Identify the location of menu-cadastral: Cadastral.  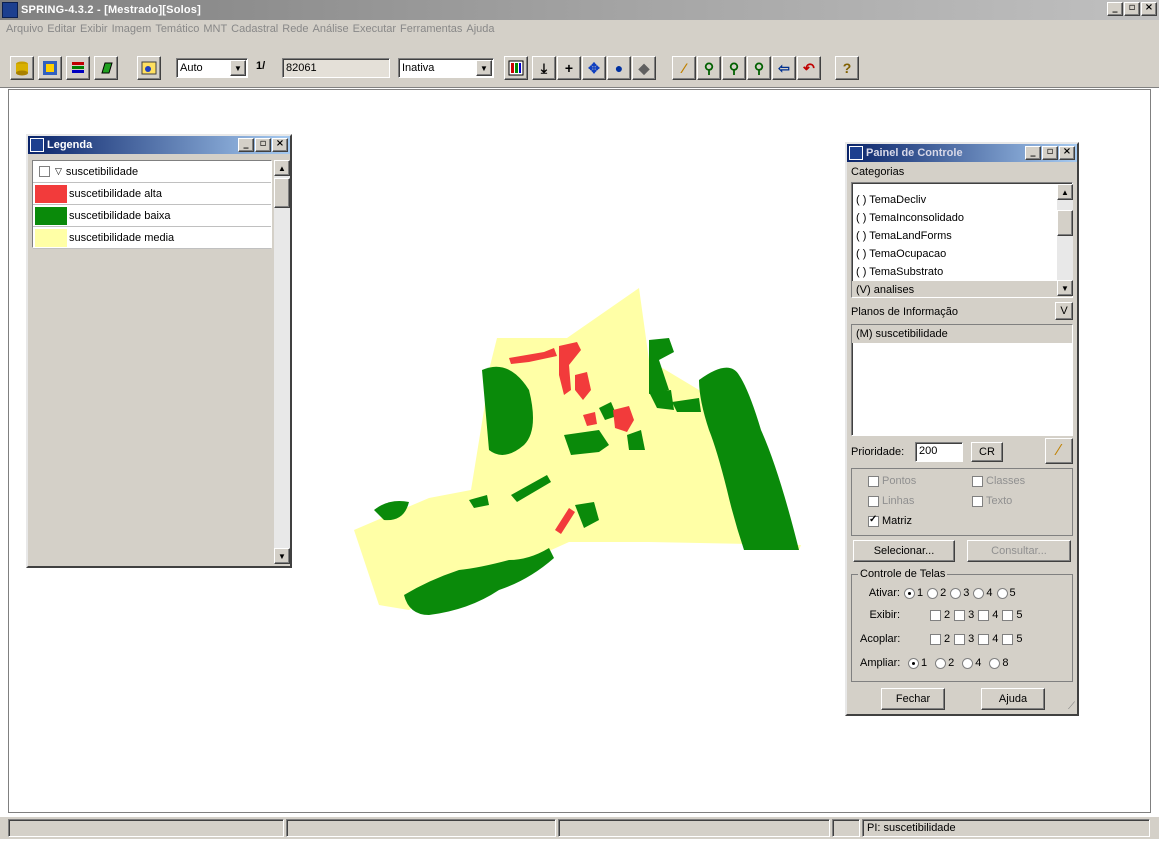
(256, 29).